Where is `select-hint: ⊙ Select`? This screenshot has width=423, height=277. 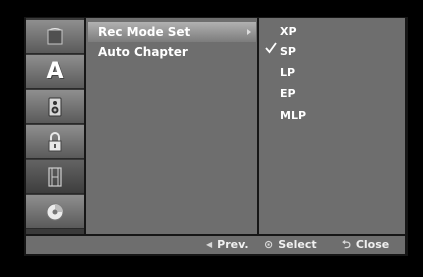
select-hint: ⊙ Select is located at coordinates (290, 245).